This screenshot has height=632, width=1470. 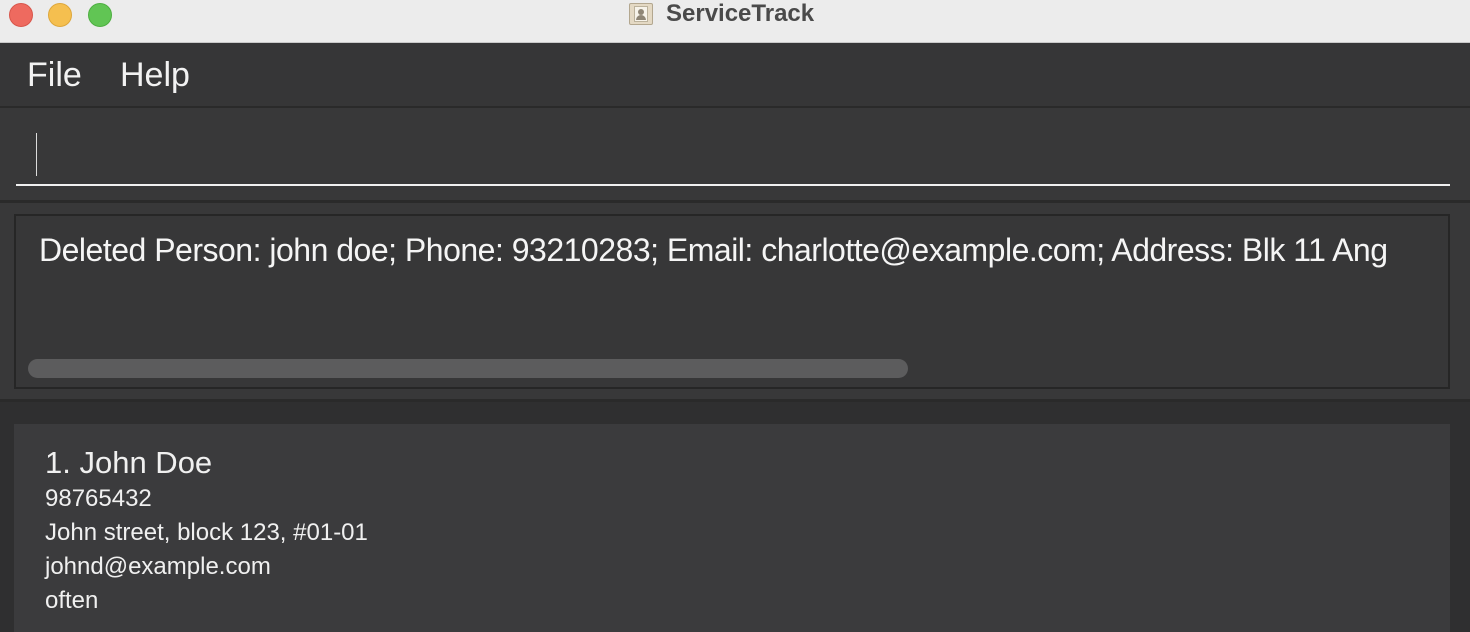 I want to click on person-address: John street, block 123, #01-01, so click(x=206, y=532).